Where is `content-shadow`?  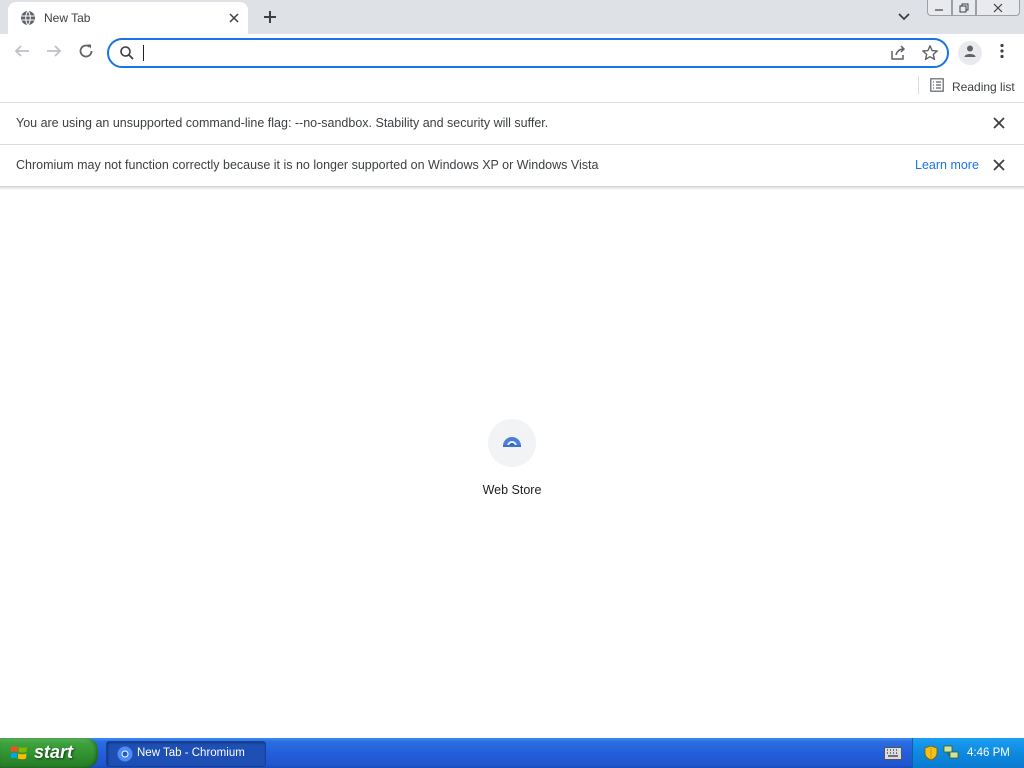
content-shadow is located at coordinates (512, 188).